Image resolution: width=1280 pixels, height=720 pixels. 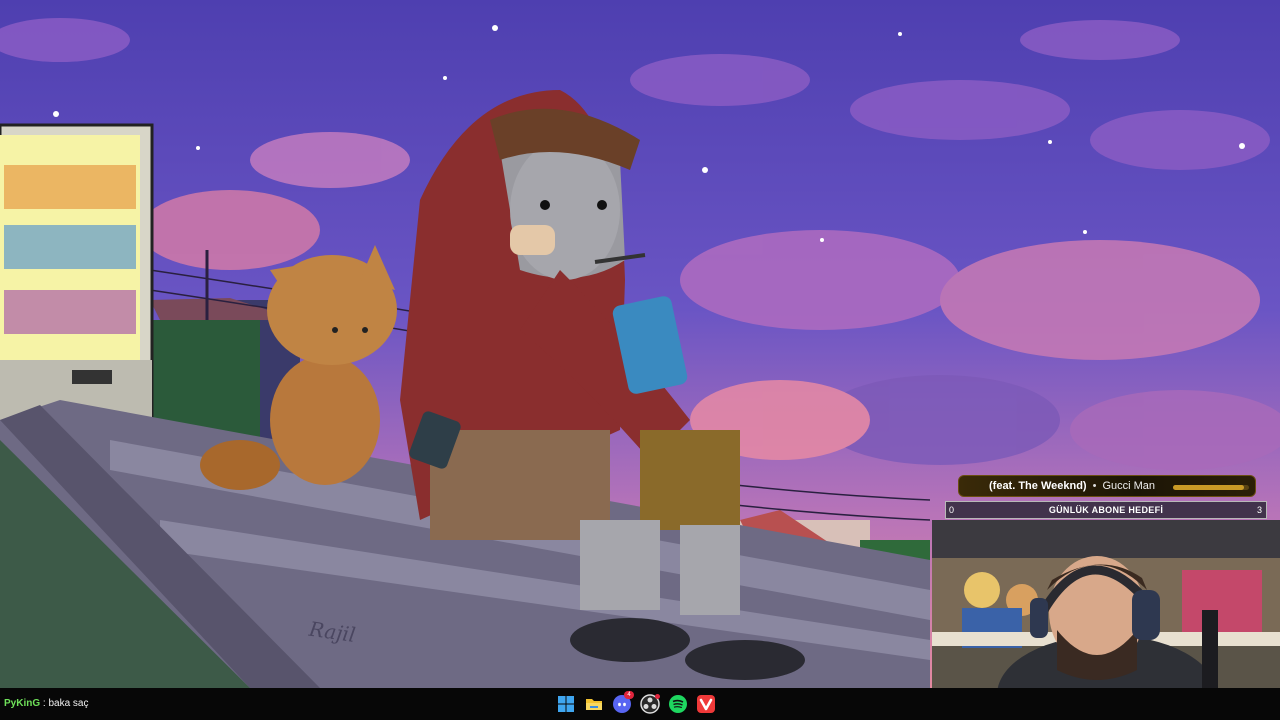 I want to click on now-playing-progress-bar, so click(x=1211, y=487).